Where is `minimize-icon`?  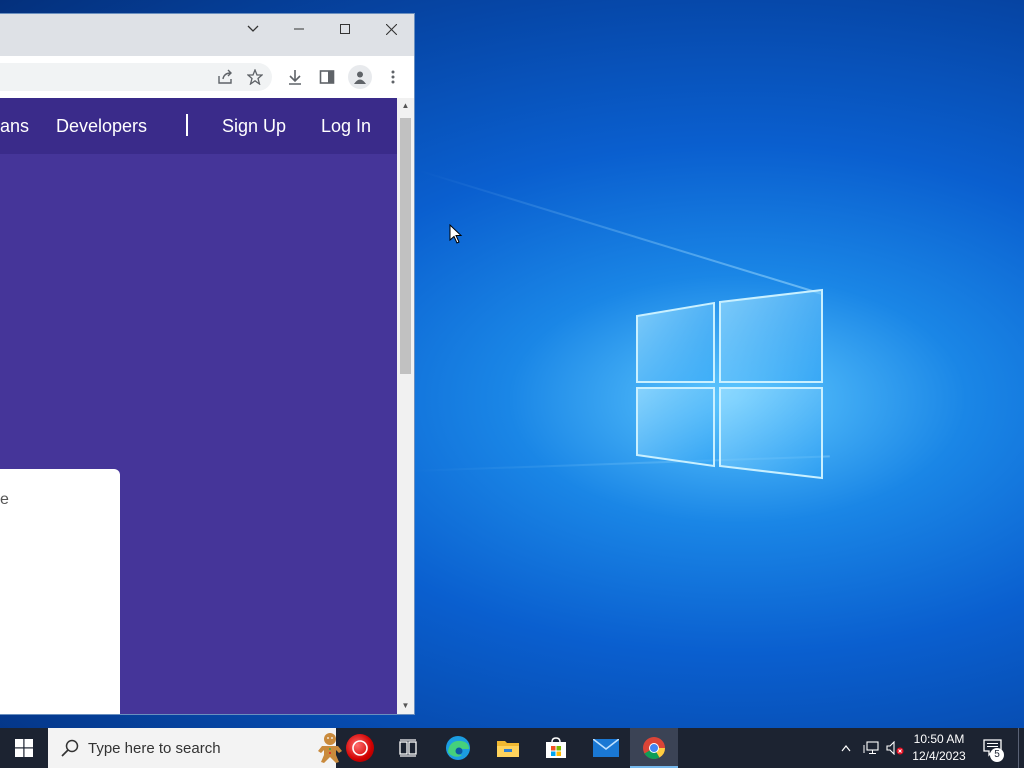 minimize-icon is located at coordinates (299, 29).